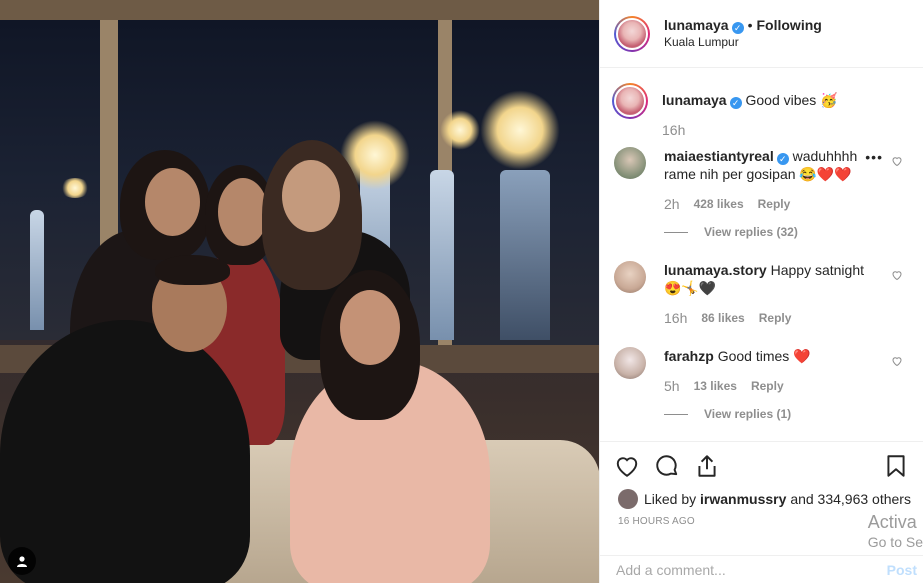  Describe the element at coordinates (673, 130) in the screenshot. I see `caption-time: 16h` at that location.